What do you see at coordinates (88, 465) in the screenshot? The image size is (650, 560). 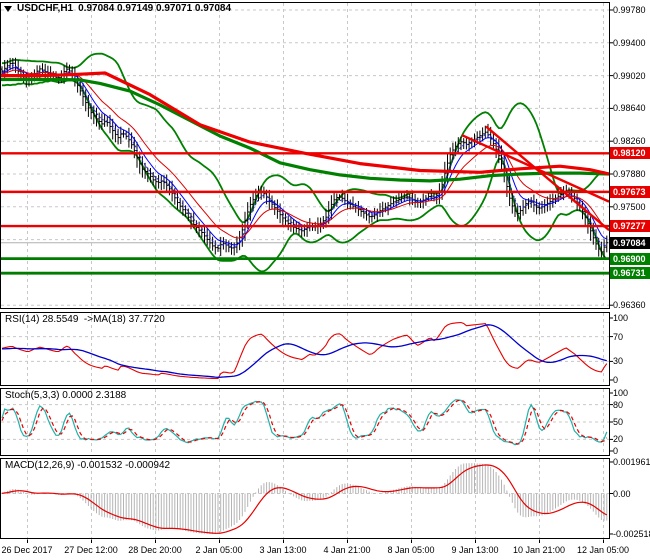 I see `macd-indicator-label: MACD(12,26,9) -0.001532 -0.000942` at bounding box center [88, 465].